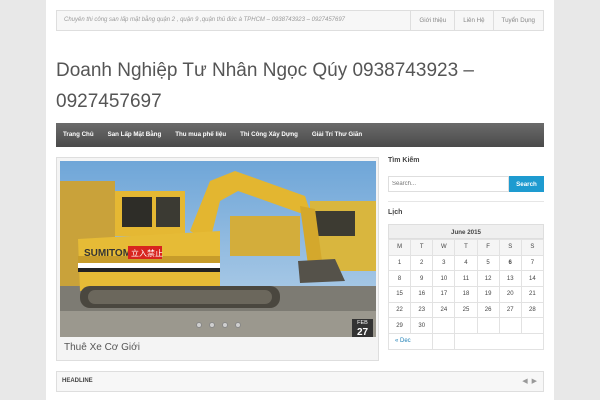  I want to click on calendar-day: 19, so click(488, 294).